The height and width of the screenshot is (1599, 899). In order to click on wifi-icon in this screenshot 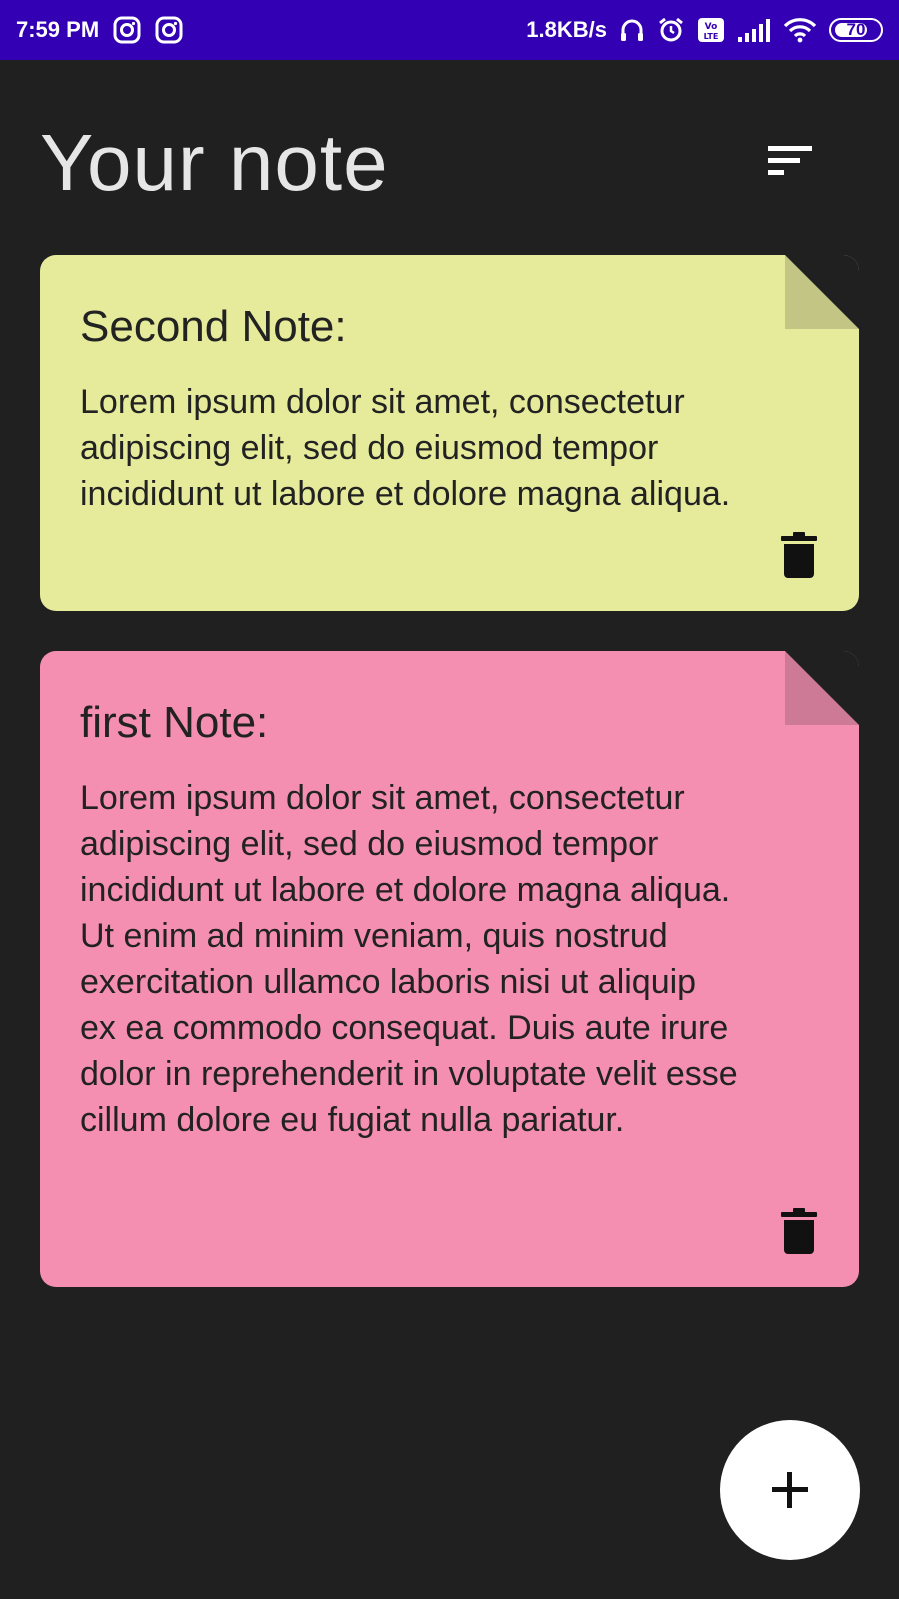, I will do `click(800, 30)`.